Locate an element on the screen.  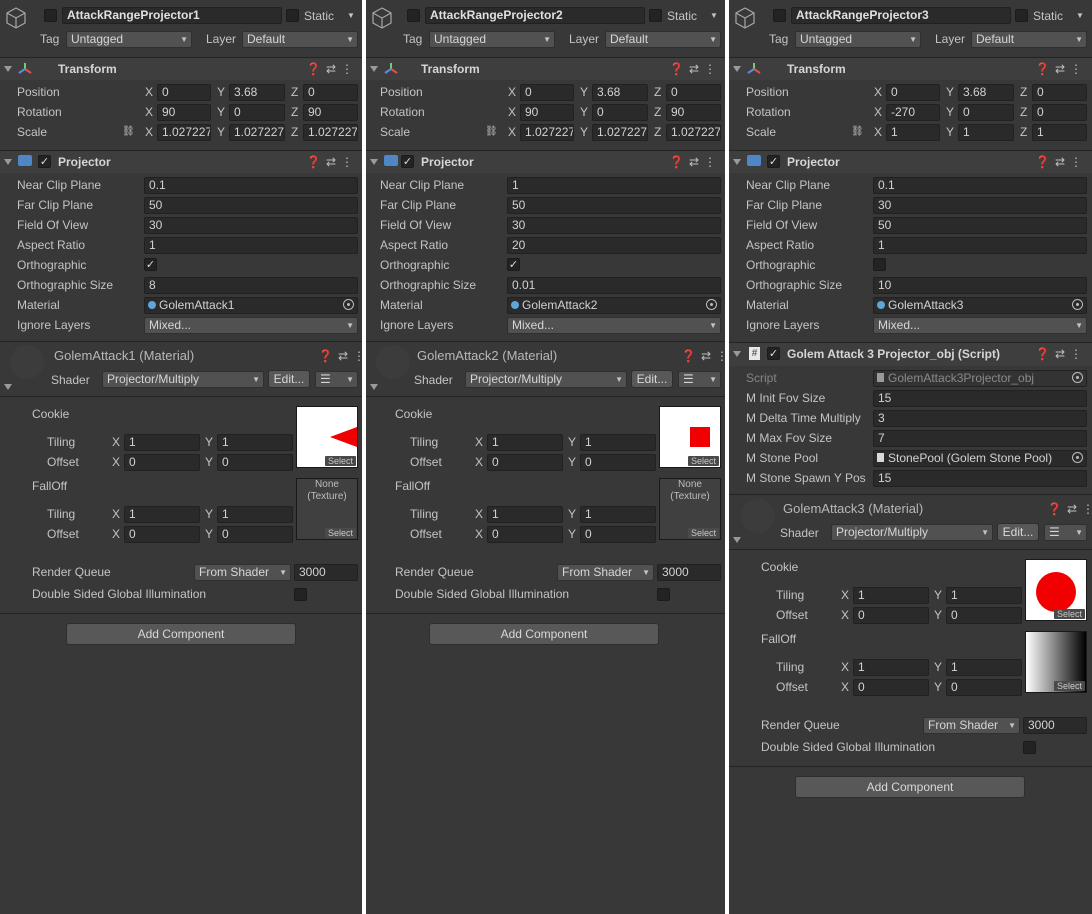
material-field: GolemAttack2 is located at coordinates (614, 305).